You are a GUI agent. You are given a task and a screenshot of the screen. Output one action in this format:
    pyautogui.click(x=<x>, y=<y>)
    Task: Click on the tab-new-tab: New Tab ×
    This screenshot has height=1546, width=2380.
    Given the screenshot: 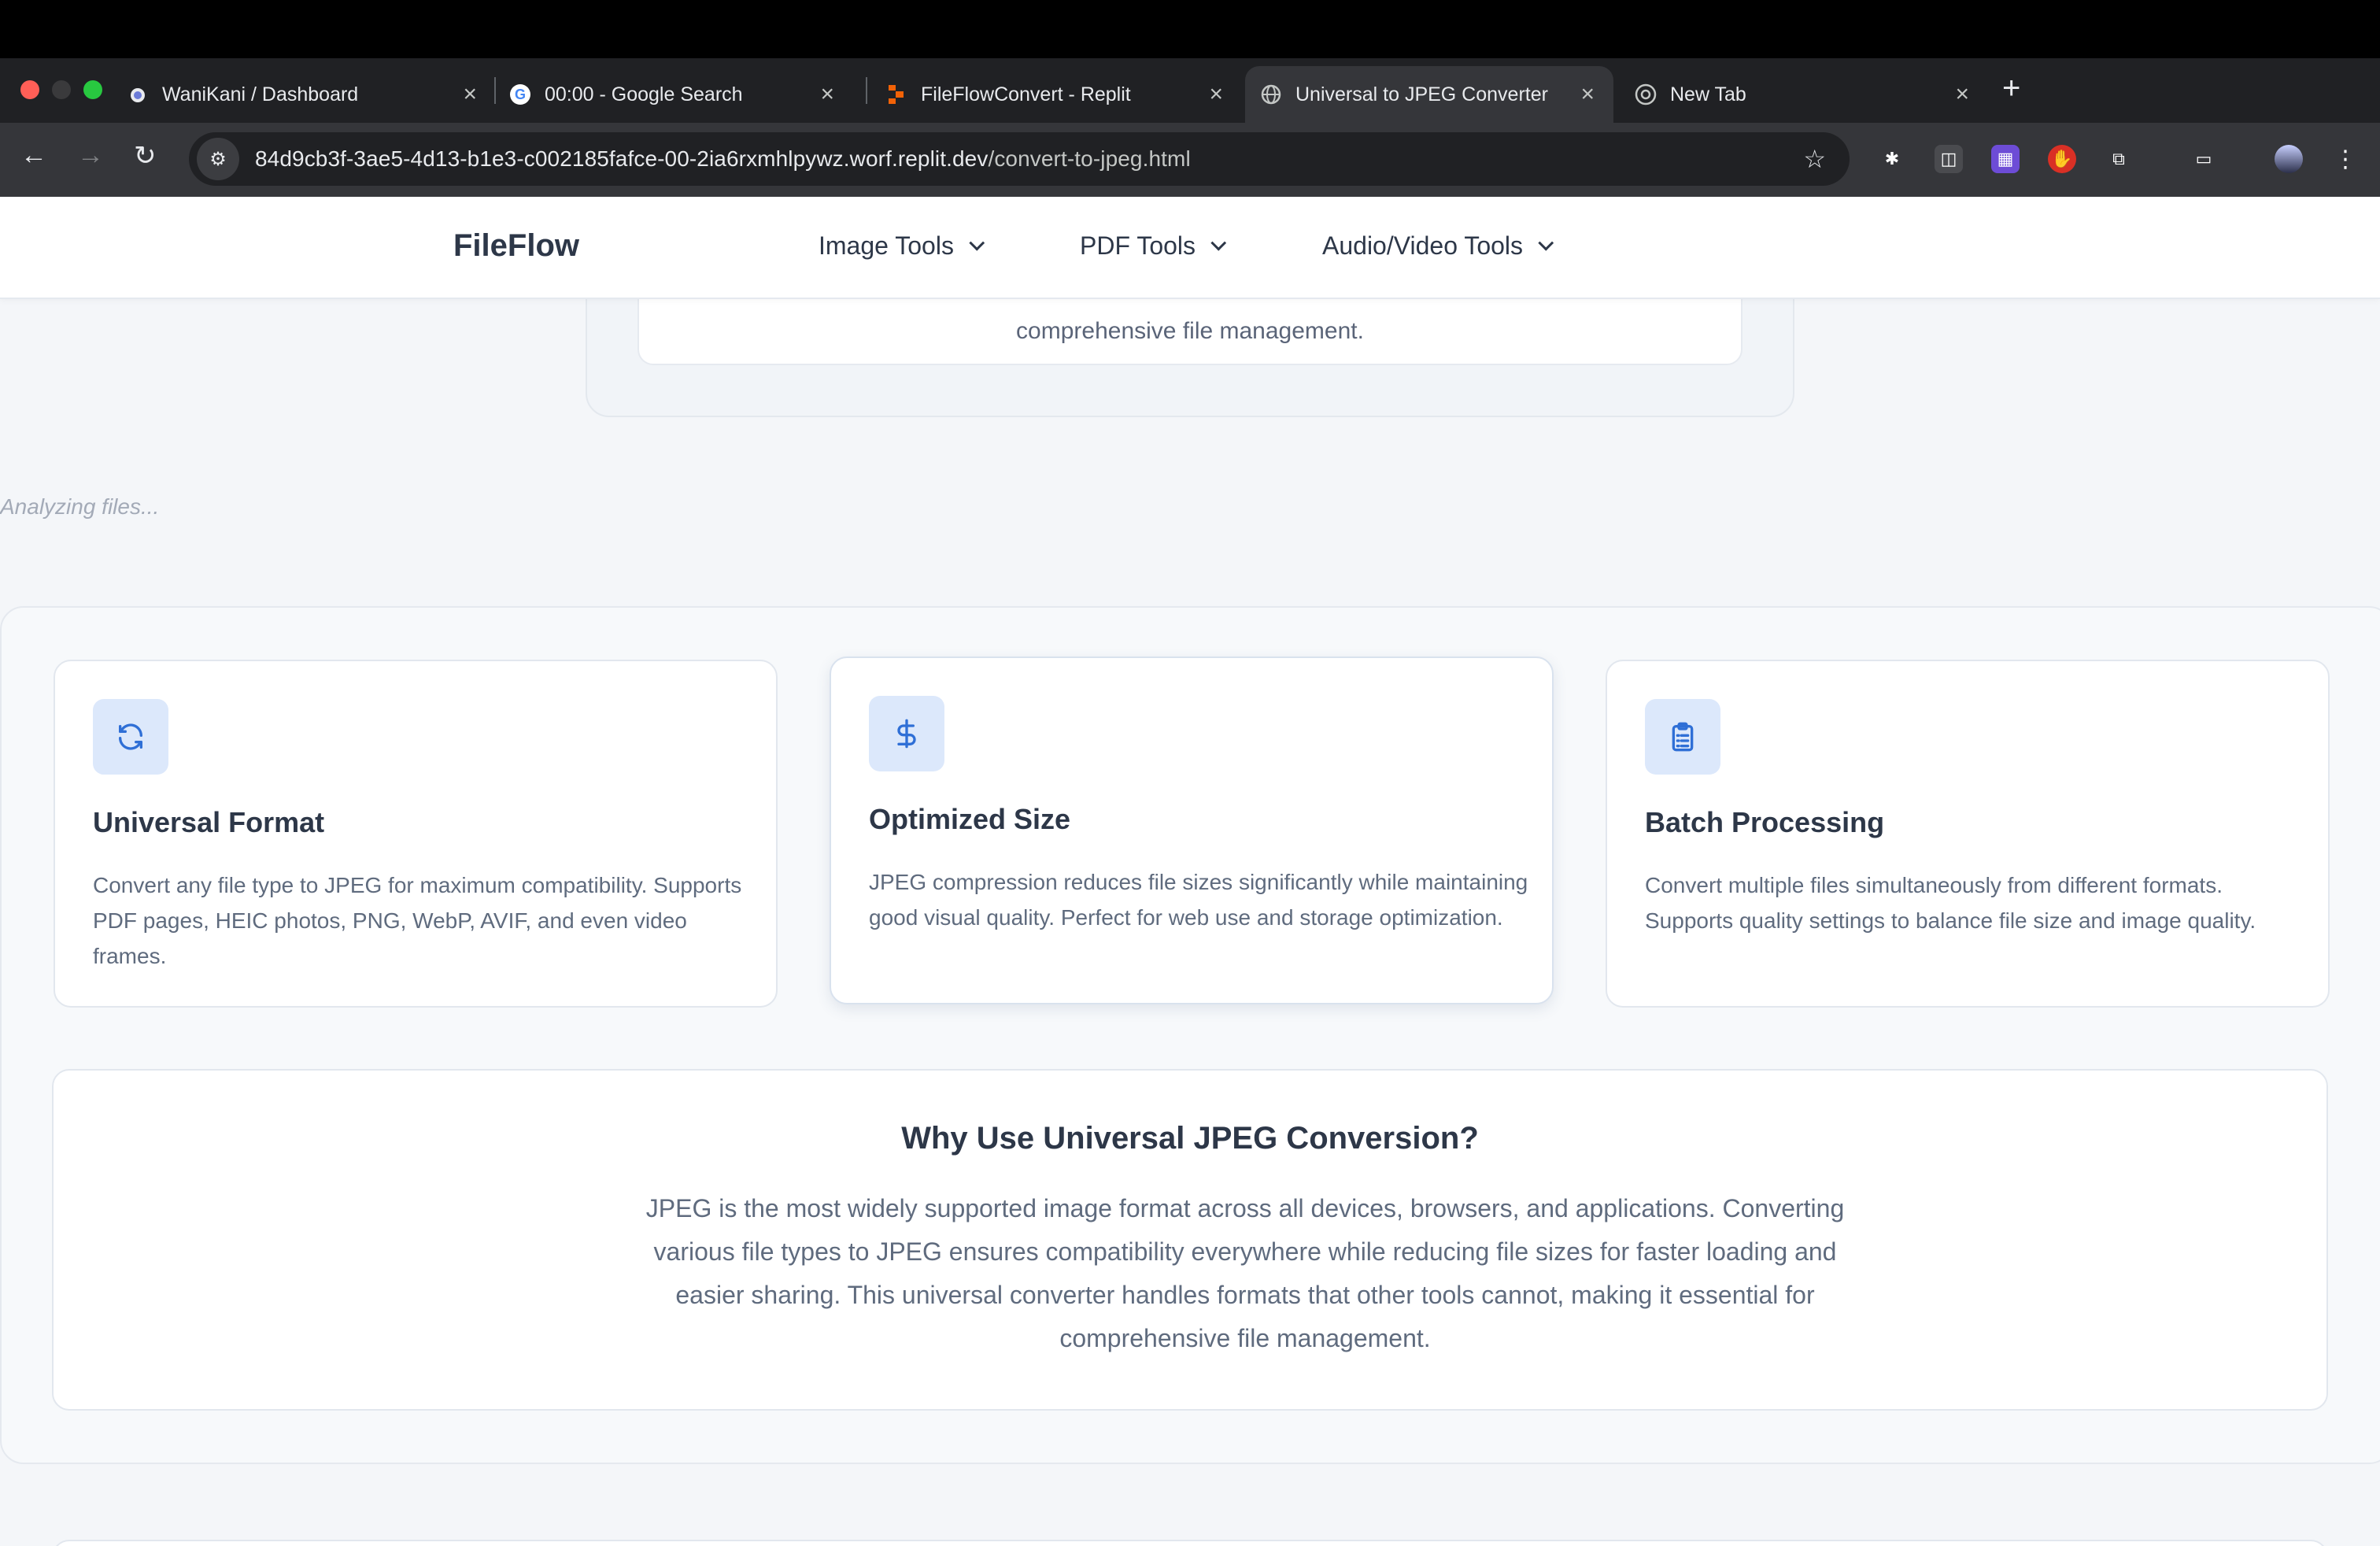 What is the action you would take?
    pyautogui.click(x=1811, y=95)
    